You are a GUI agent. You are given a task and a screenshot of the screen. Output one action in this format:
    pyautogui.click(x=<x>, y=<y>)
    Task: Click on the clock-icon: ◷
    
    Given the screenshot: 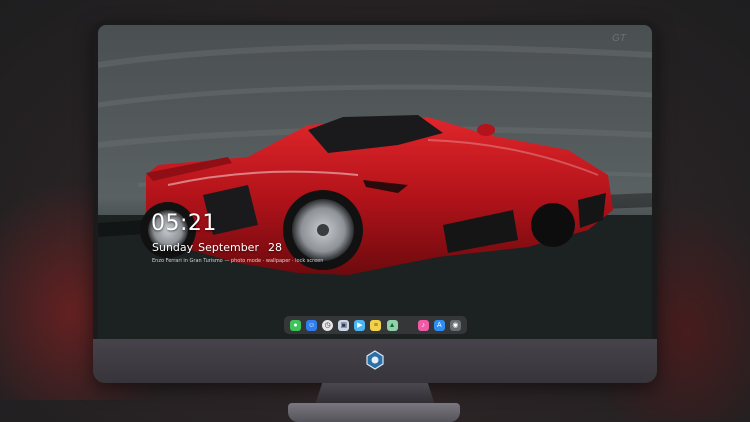 What is the action you would take?
    pyautogui.click(x=328, y=325)
    